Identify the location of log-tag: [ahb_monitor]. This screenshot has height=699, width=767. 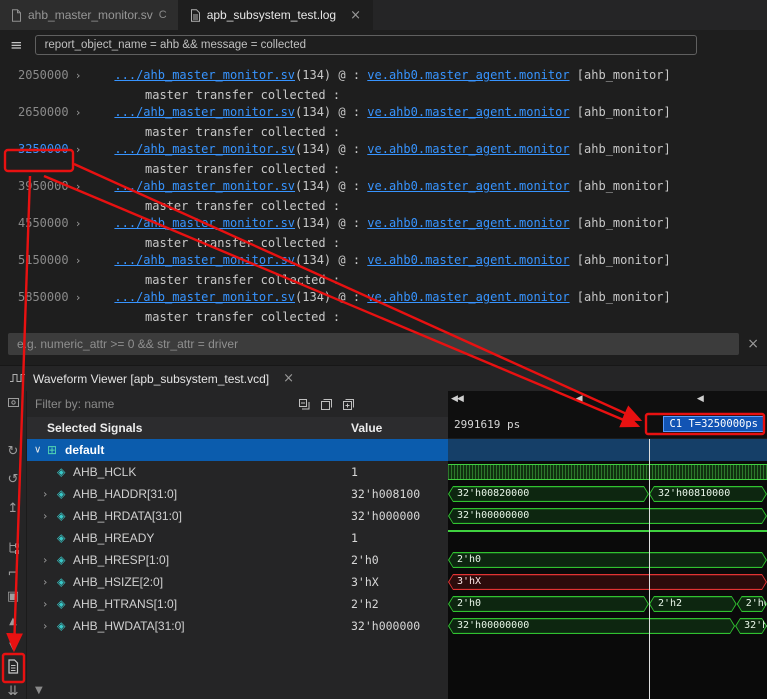
(620, 149).